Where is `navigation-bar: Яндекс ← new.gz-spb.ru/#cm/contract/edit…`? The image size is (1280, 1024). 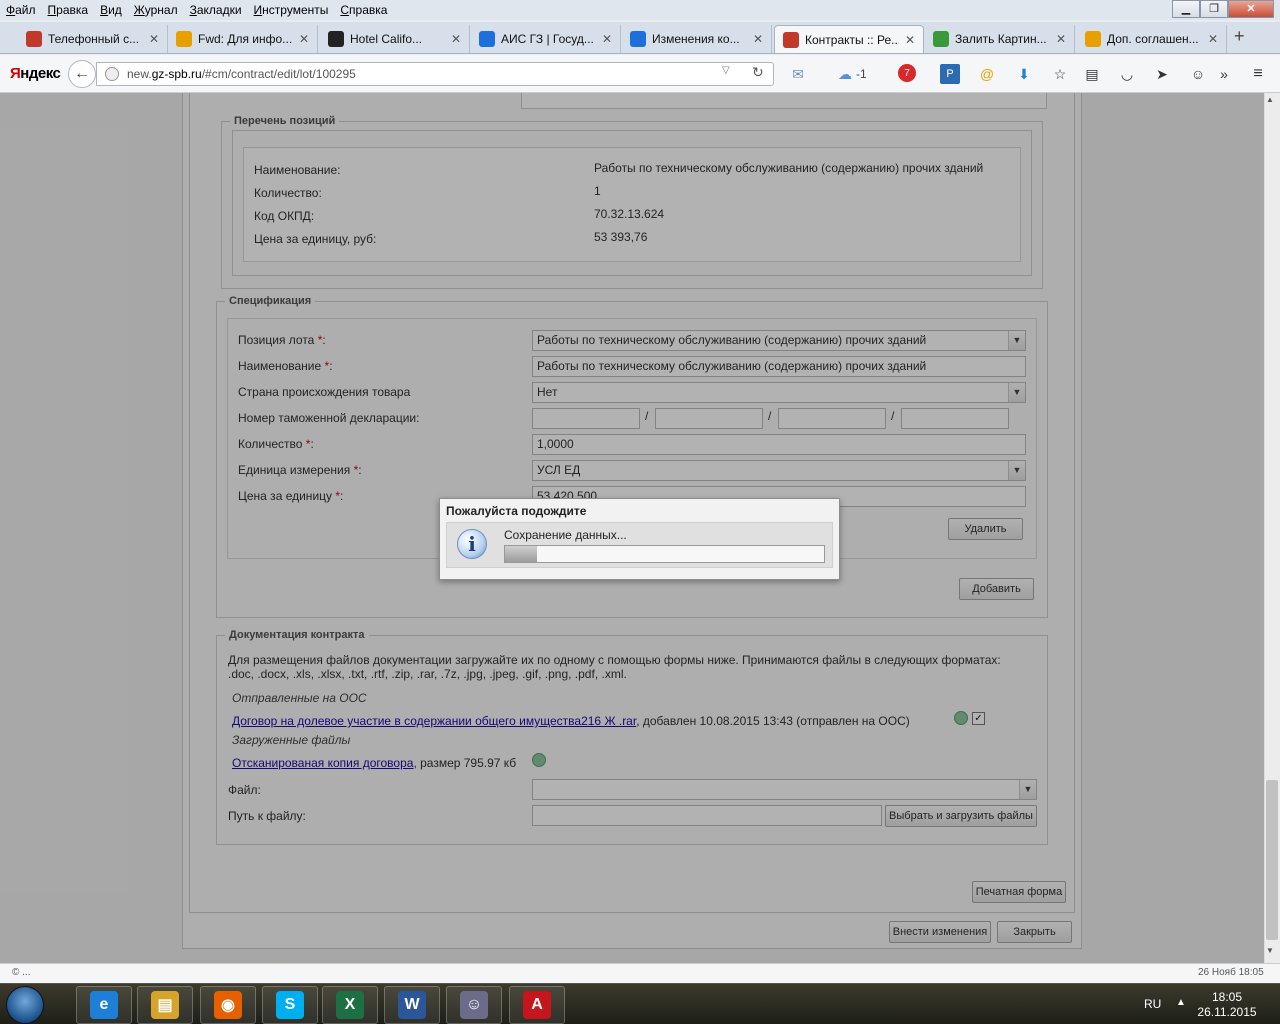 navigation-bar: Яндекс ← new.gz-spb.ru/#cm/contract/edit… is located at coordinates (640, 74).